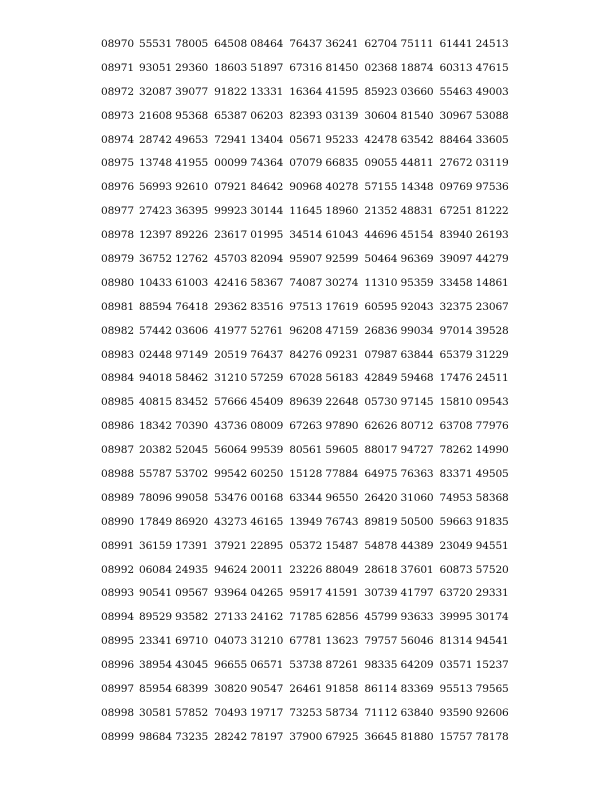 The height and width of the screenshot is (800, 600). Describe the element at coordinates (174, 665) in the screenshot. I see `digit-group: 38954 43045` at that location.